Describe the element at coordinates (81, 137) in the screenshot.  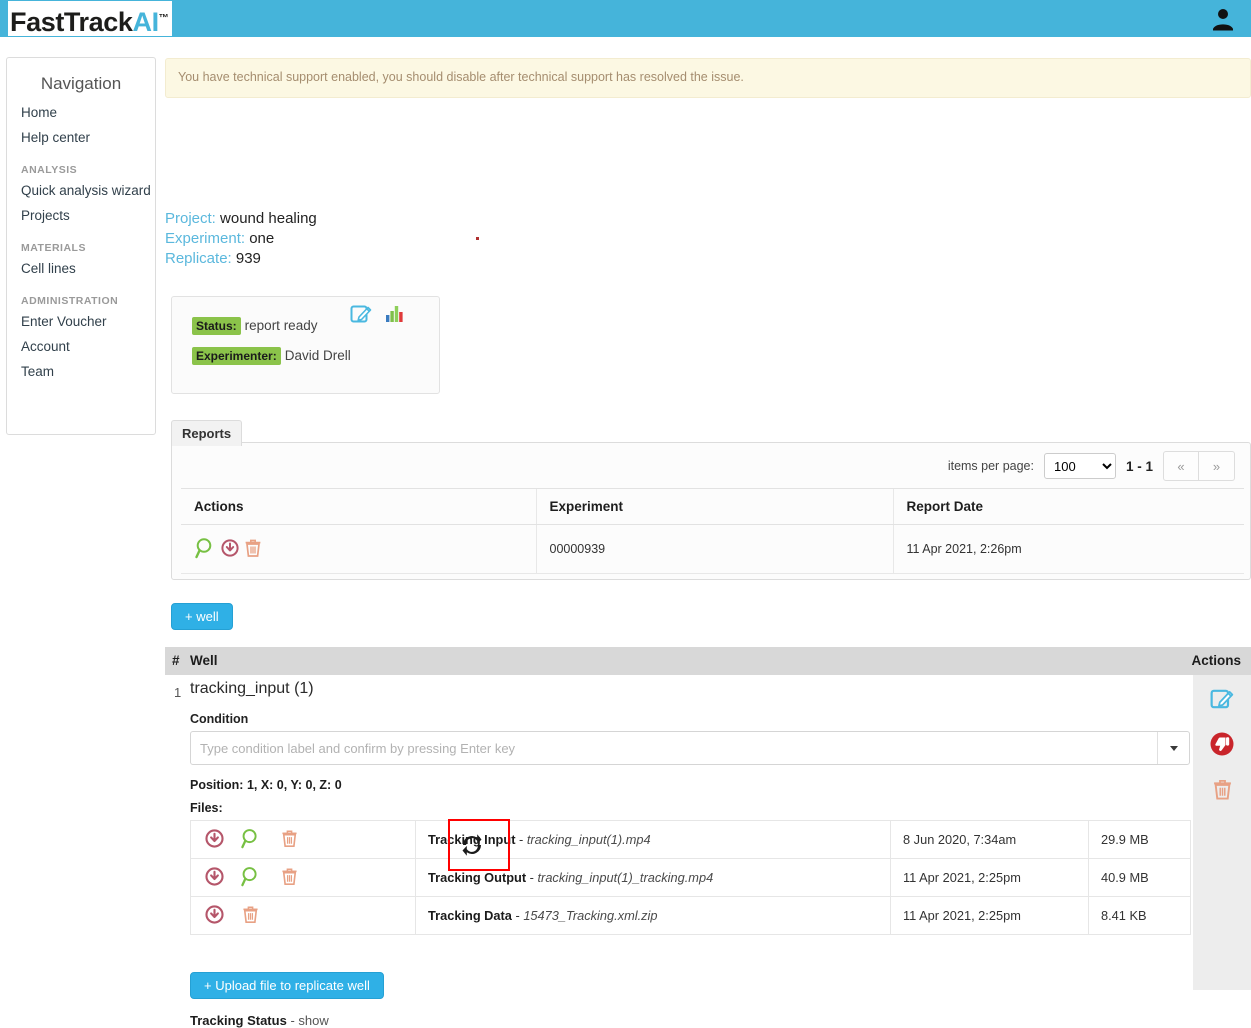
I see `sidebar-item-help-center: Help center` at that location.